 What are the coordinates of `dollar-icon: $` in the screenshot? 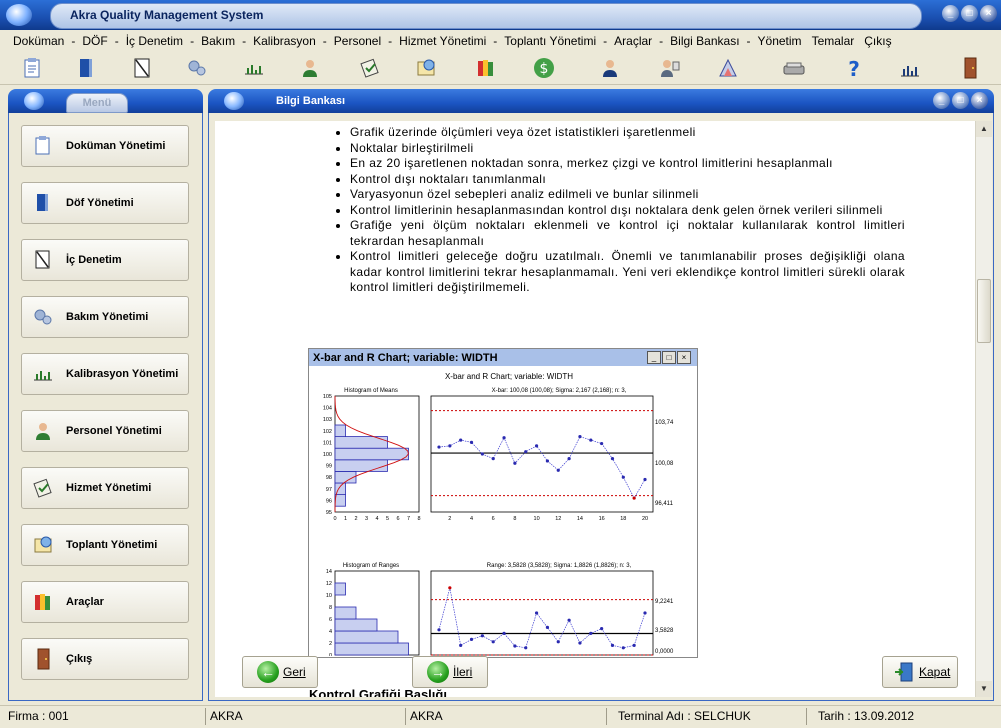 It's located at (544, 68).